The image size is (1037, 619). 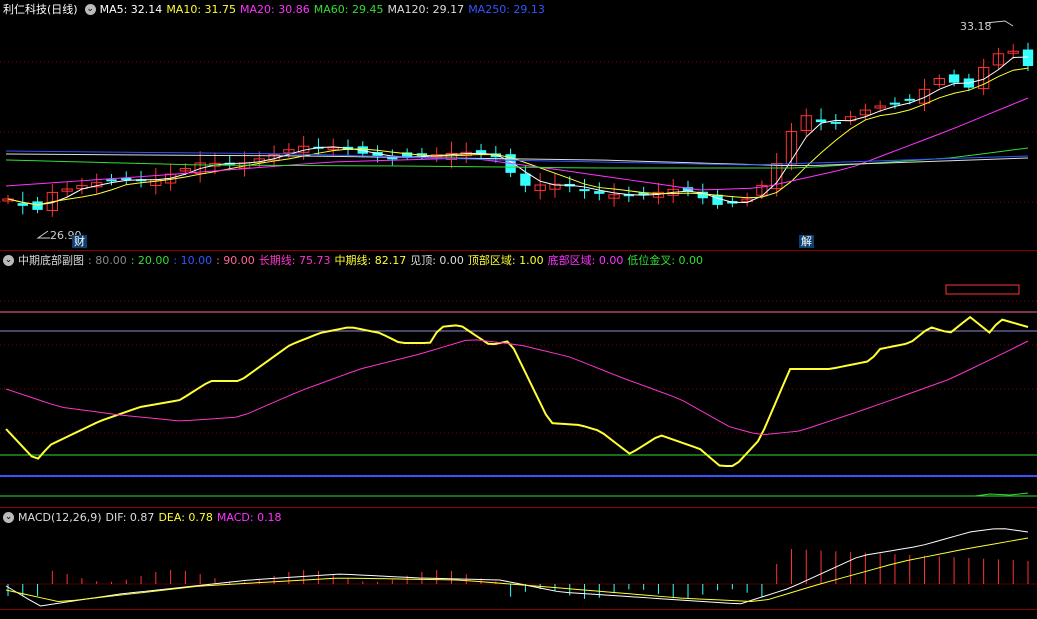 What do you see at coordinates (348, 9) in the screenshot?
I see `ma60-value: MA60: 29.45` at bounding box center [348, 9].